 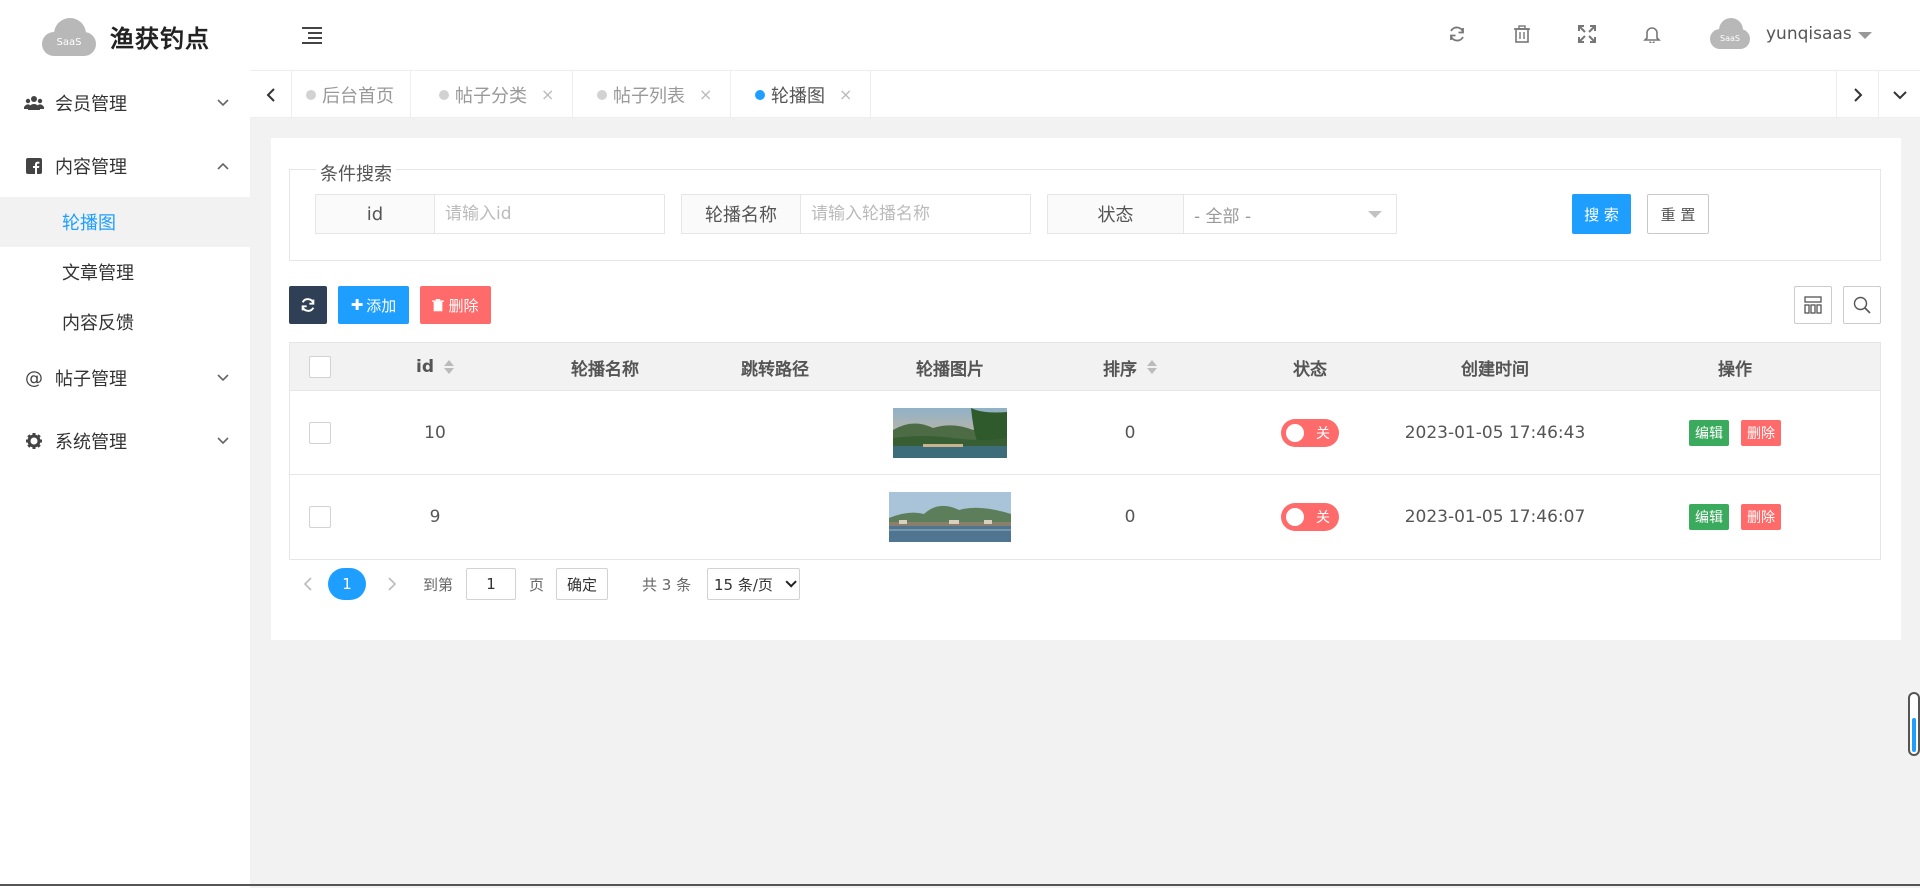 I want to click on caret-down-icon, so click(x=1865, y=35).